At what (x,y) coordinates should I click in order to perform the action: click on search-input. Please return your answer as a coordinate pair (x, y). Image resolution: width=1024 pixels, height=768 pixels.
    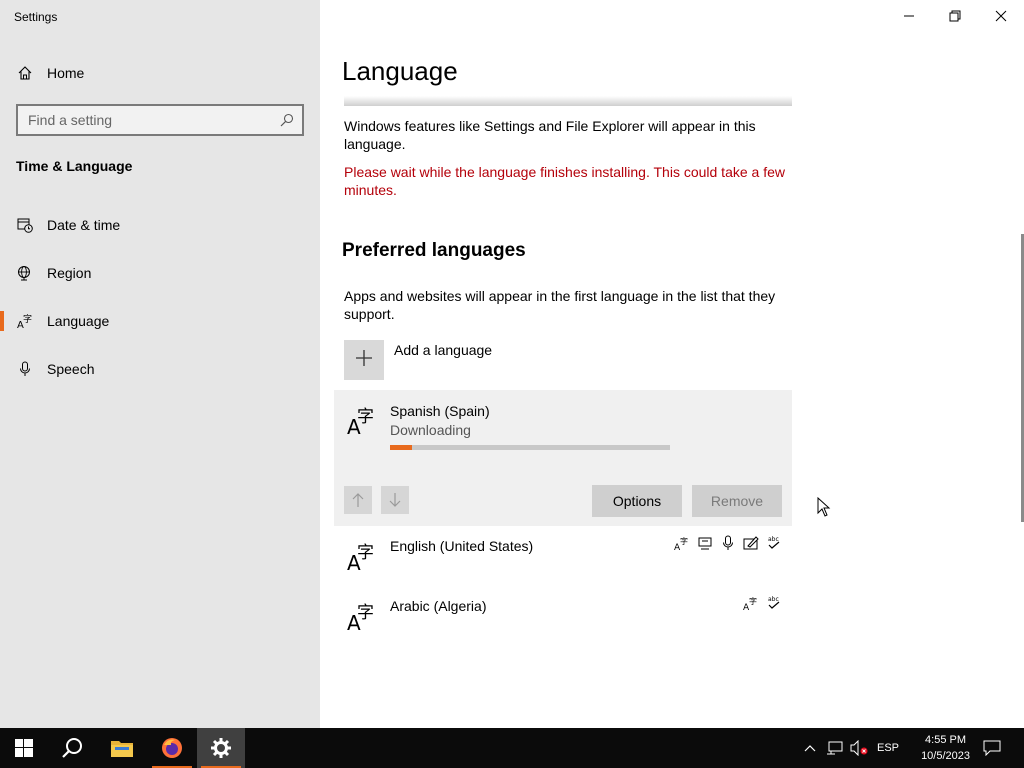
    Looking at the image, I should click on (143, 120).